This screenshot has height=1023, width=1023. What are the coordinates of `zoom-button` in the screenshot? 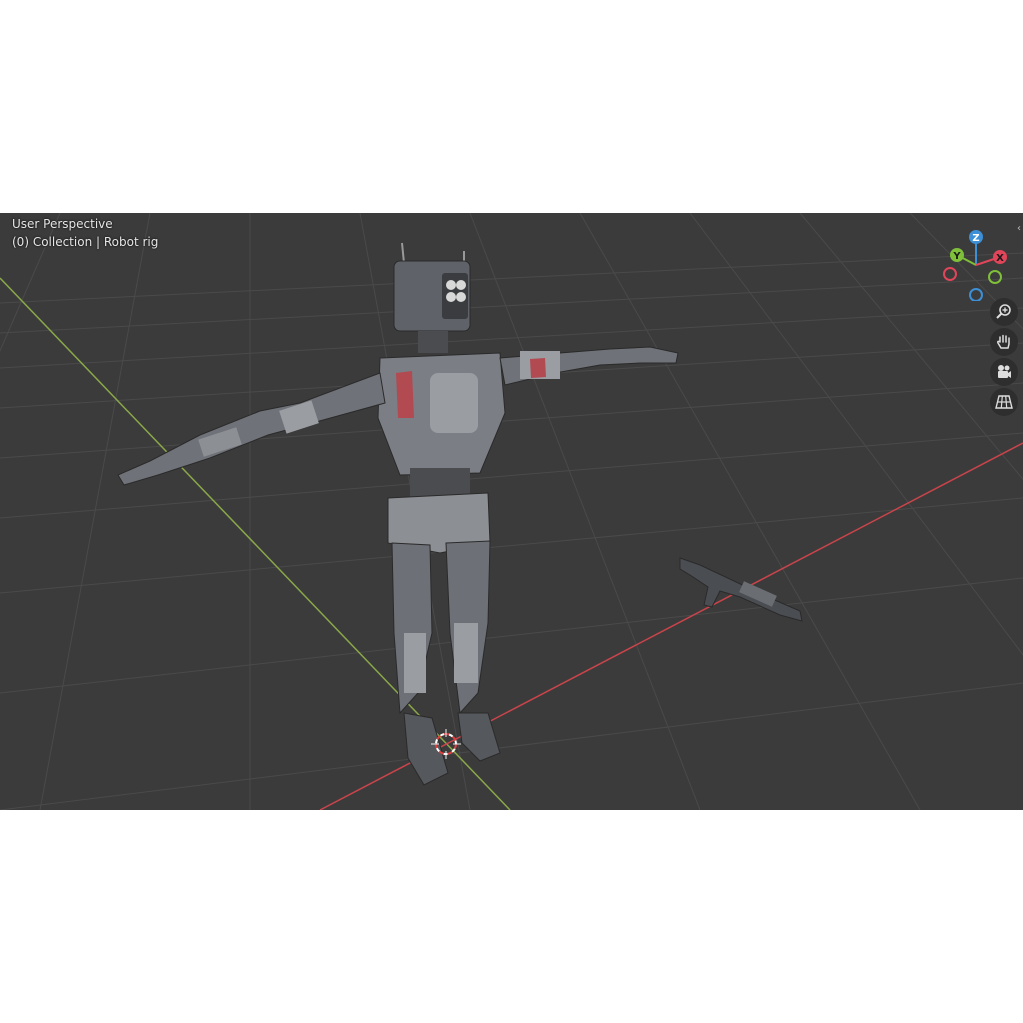 It's located at (1004, 312).